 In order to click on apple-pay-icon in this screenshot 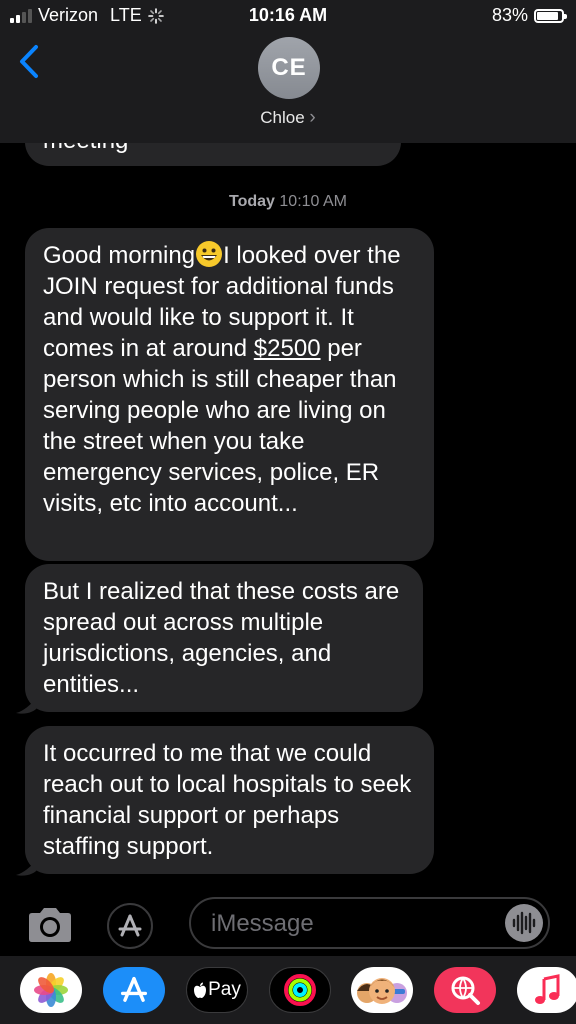, I will do `click(200, 990)`.